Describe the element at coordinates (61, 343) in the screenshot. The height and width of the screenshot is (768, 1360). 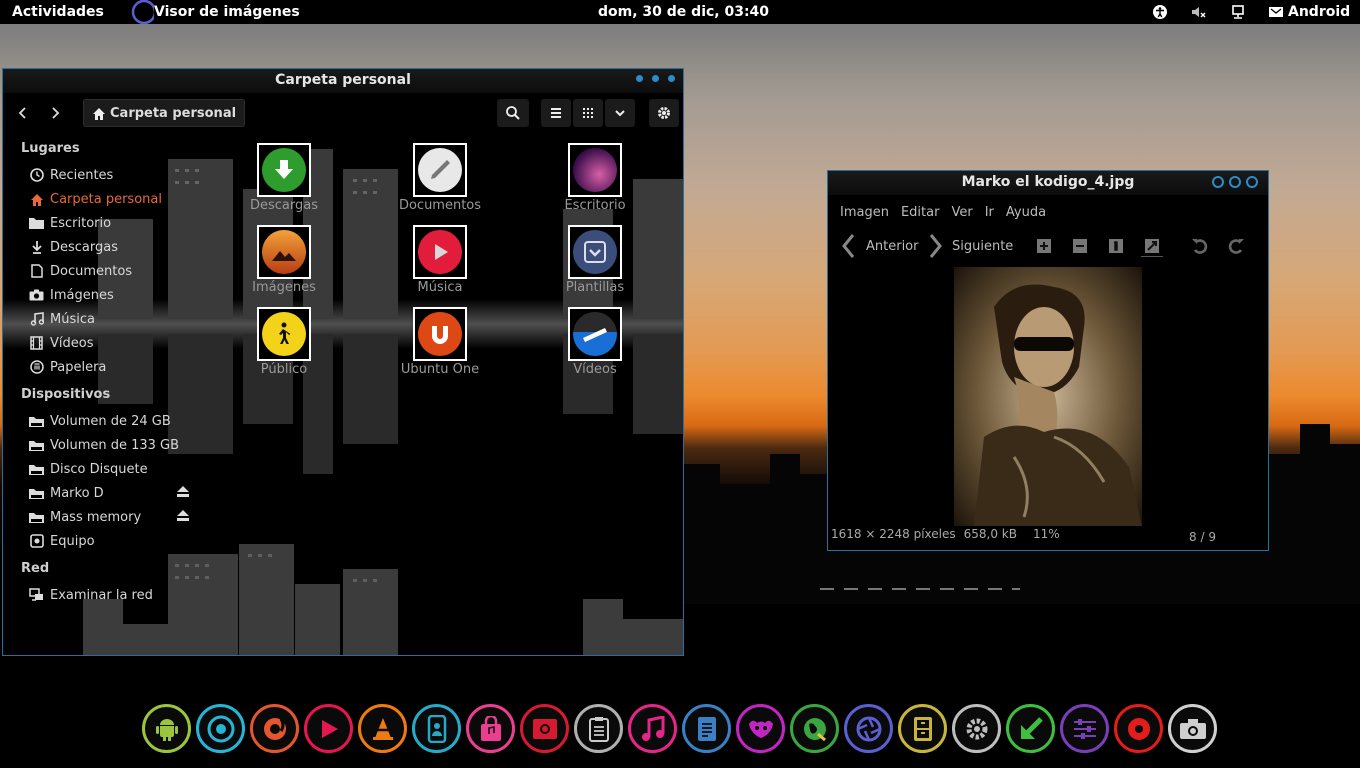
I see `sidebar-item-videos: Vídeos` at that location.